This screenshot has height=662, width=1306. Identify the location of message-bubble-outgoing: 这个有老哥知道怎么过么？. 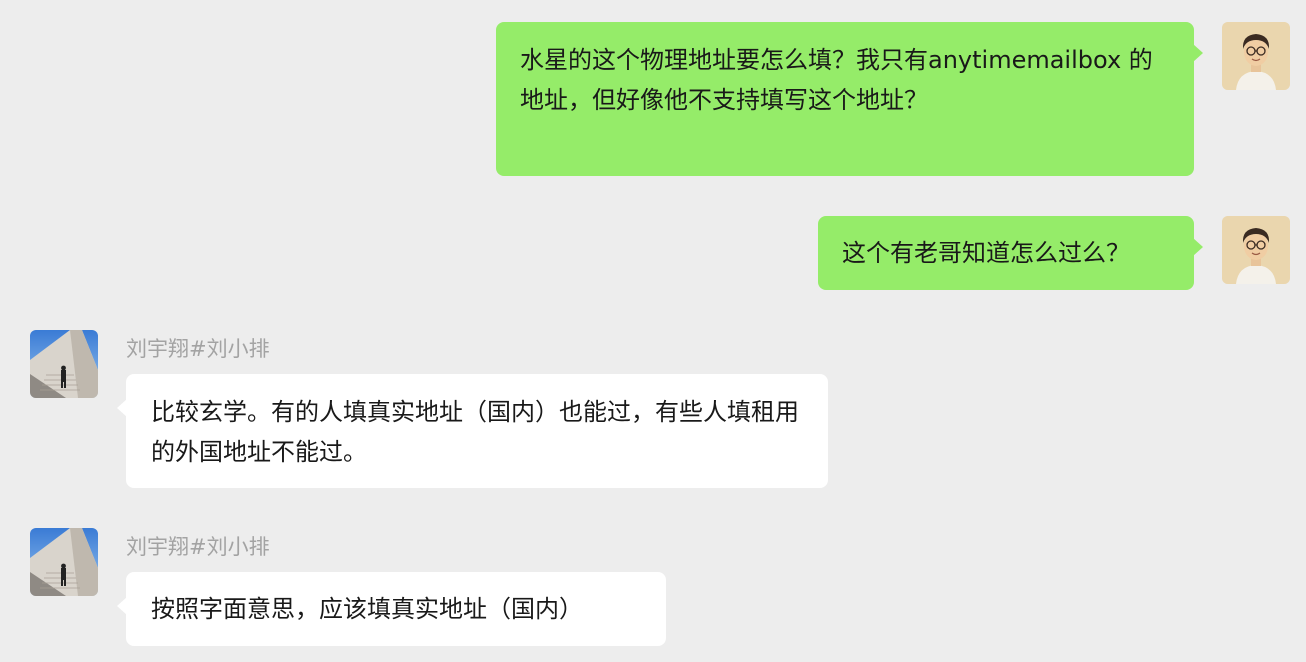
(1010, 253).